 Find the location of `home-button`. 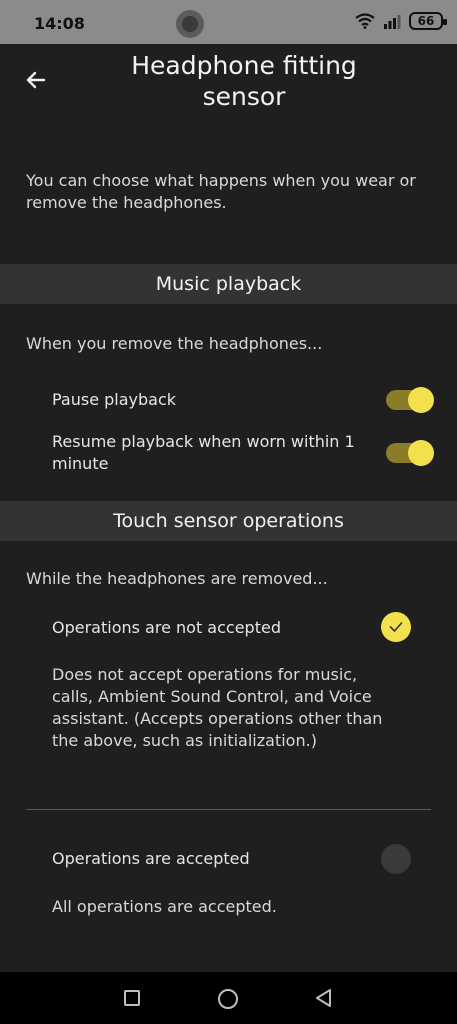

home-button is located at coordinates (228, 999).